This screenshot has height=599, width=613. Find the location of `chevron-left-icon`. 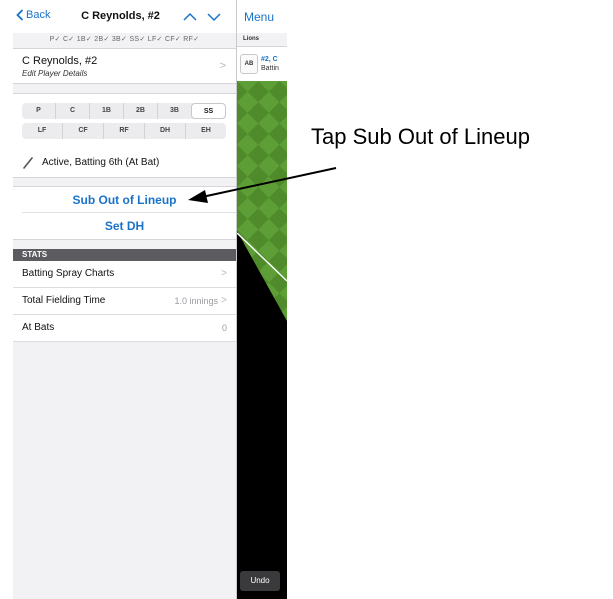

chevron-left-icon is located at coordinates (20, 15).